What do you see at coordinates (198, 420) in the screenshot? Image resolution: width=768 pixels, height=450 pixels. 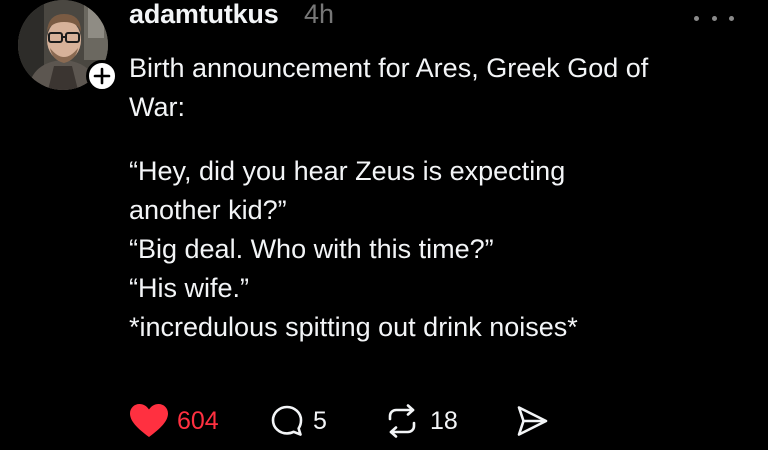 I see `like-count: 604` at bounding box center [198, 420].